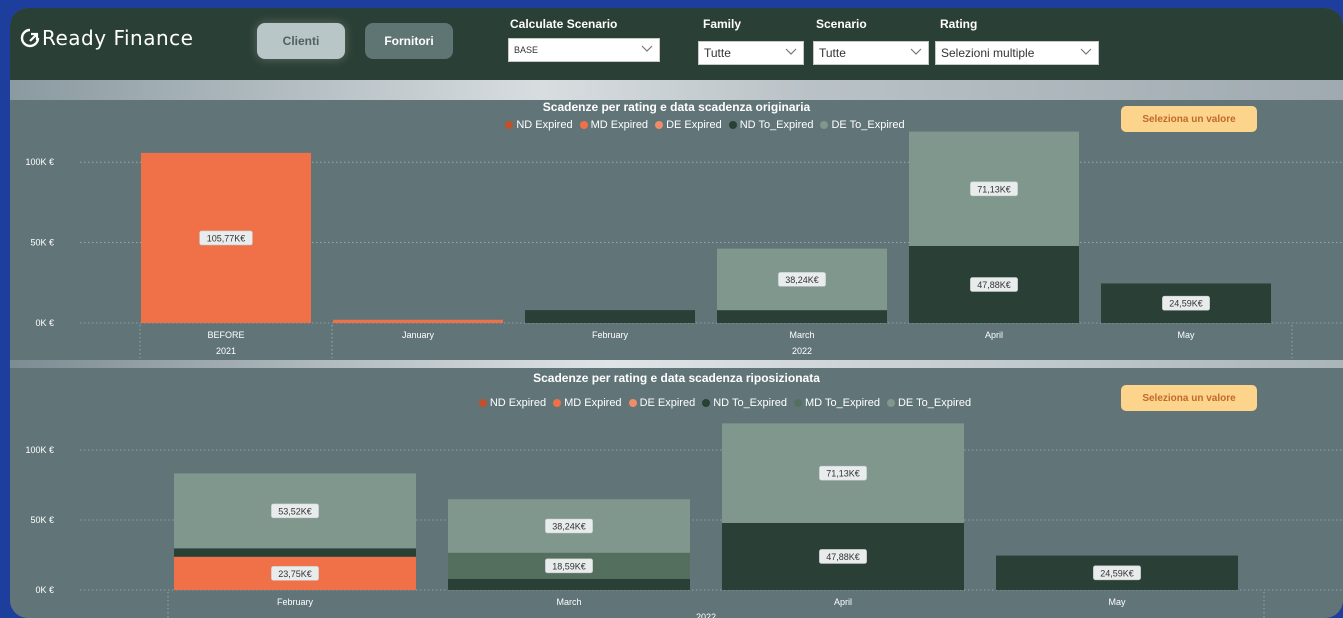 The height and width of the screenshot is (618, 1343). What do you see at coordinates (225, 335) in the screenshot?
I see `x-tick-label: BEFORE` at bounding box center [225, 335].